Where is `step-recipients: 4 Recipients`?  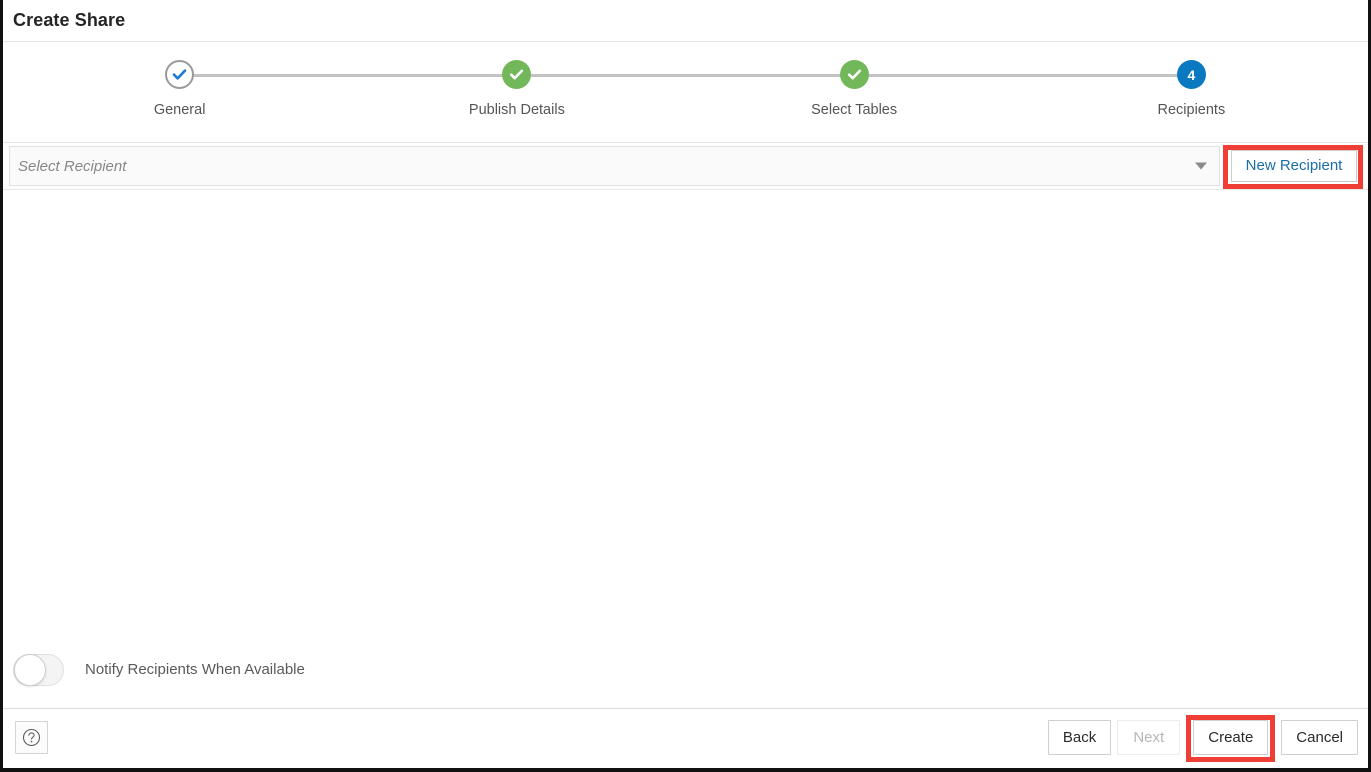
step-recipients: 4 Recipients is located at coordinates (1191, 80).